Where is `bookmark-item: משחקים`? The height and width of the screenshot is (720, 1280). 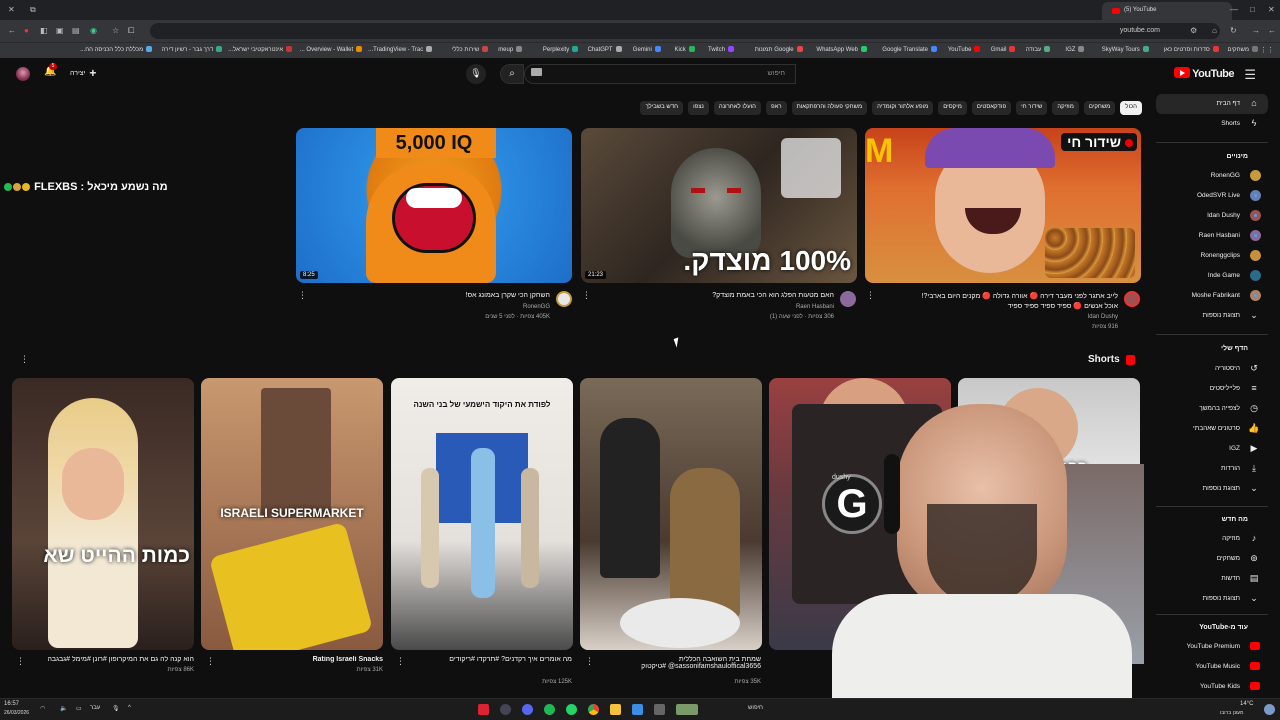
bookmark-item: משחקים is located at coordinates (1243, 49).